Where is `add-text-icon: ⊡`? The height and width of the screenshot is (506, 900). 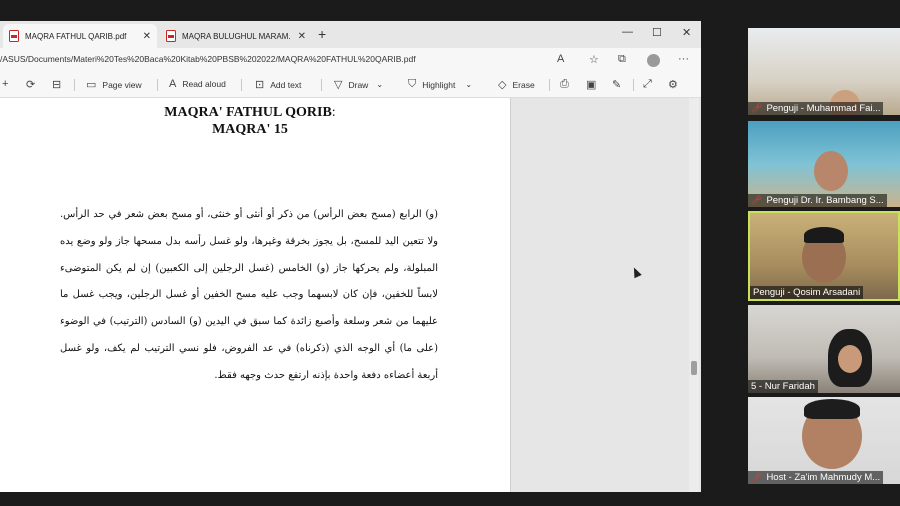 add-text-icon: ⊡ is located at coordinates (260, 85).